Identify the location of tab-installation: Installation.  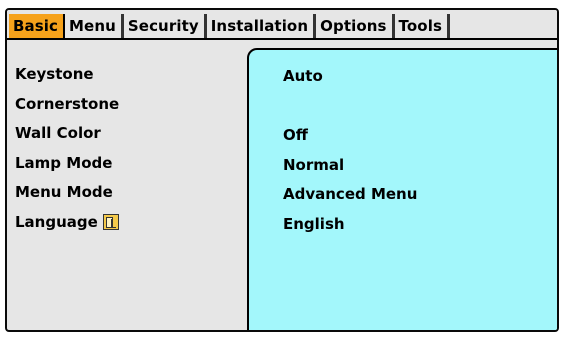
(261, 26).